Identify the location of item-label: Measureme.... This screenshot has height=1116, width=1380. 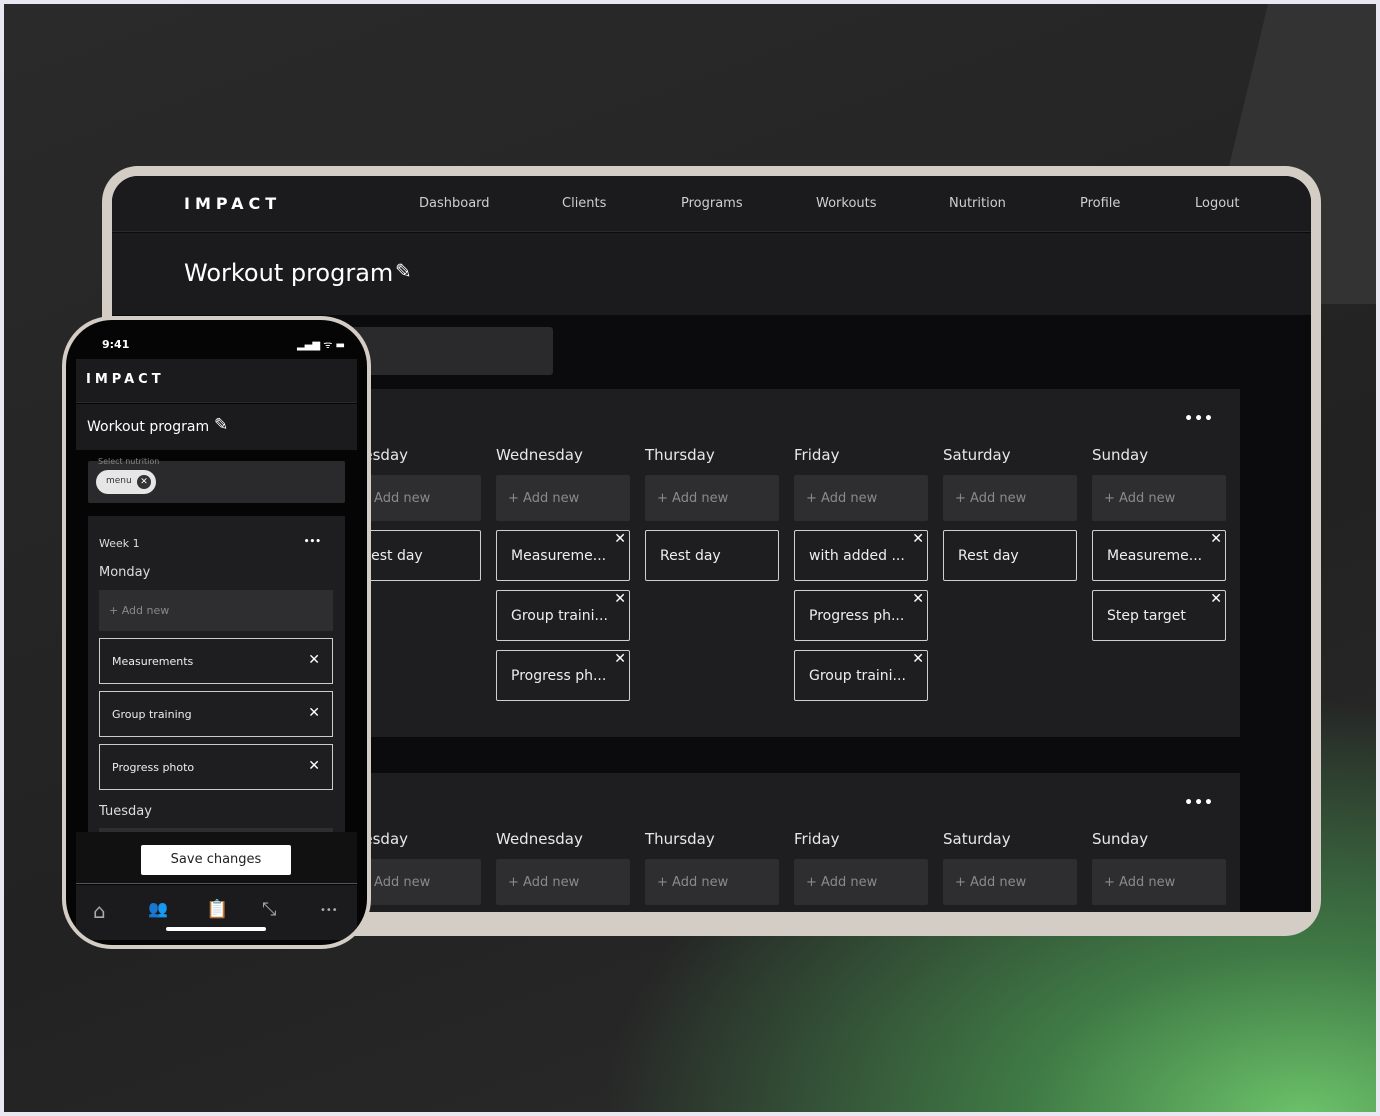
(559, 556).